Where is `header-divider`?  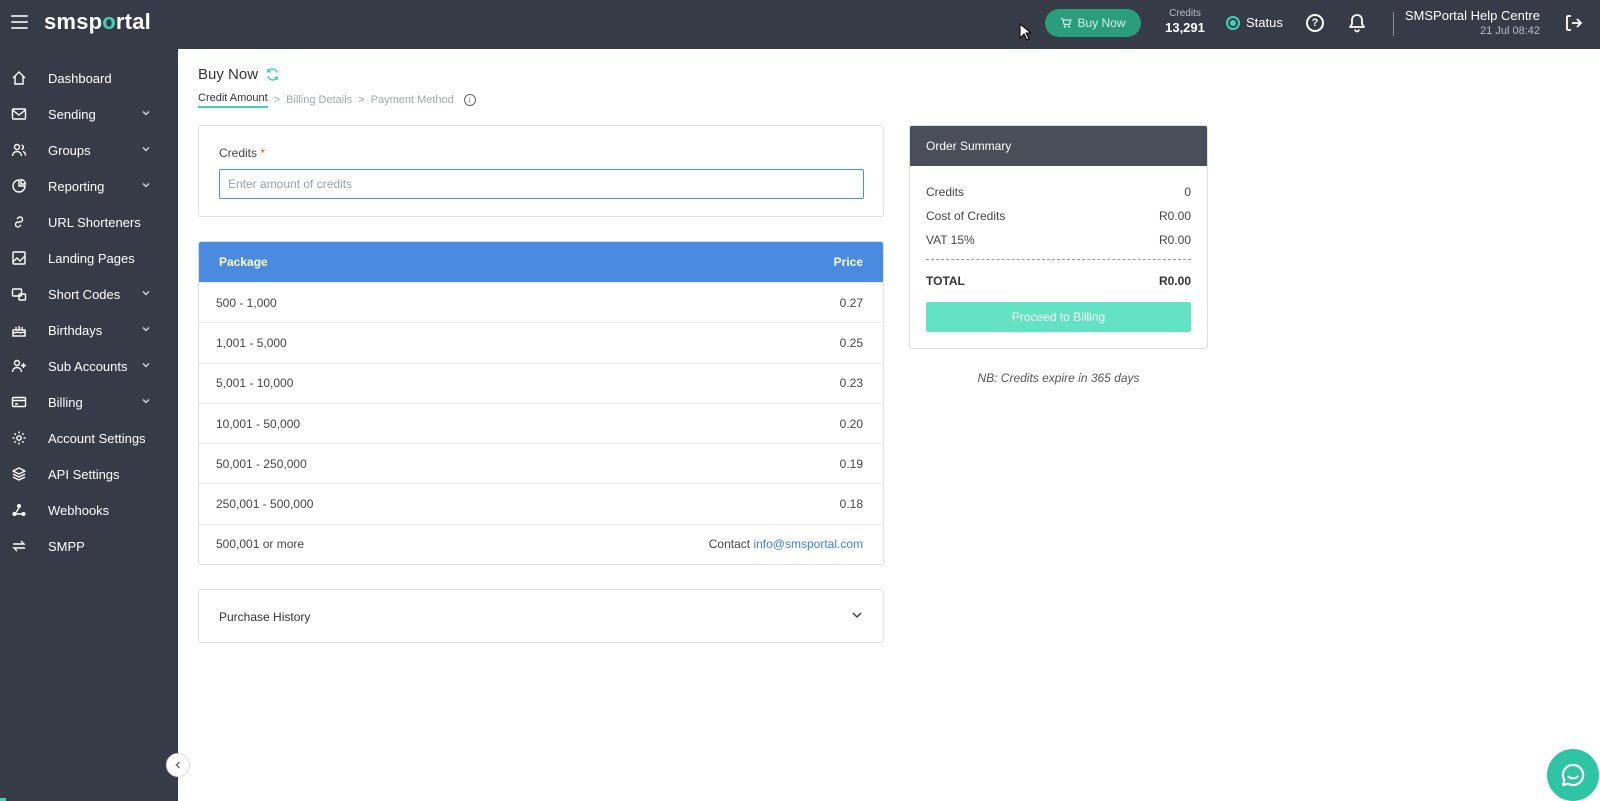 header-divider is located at coordinates (1393, 24).